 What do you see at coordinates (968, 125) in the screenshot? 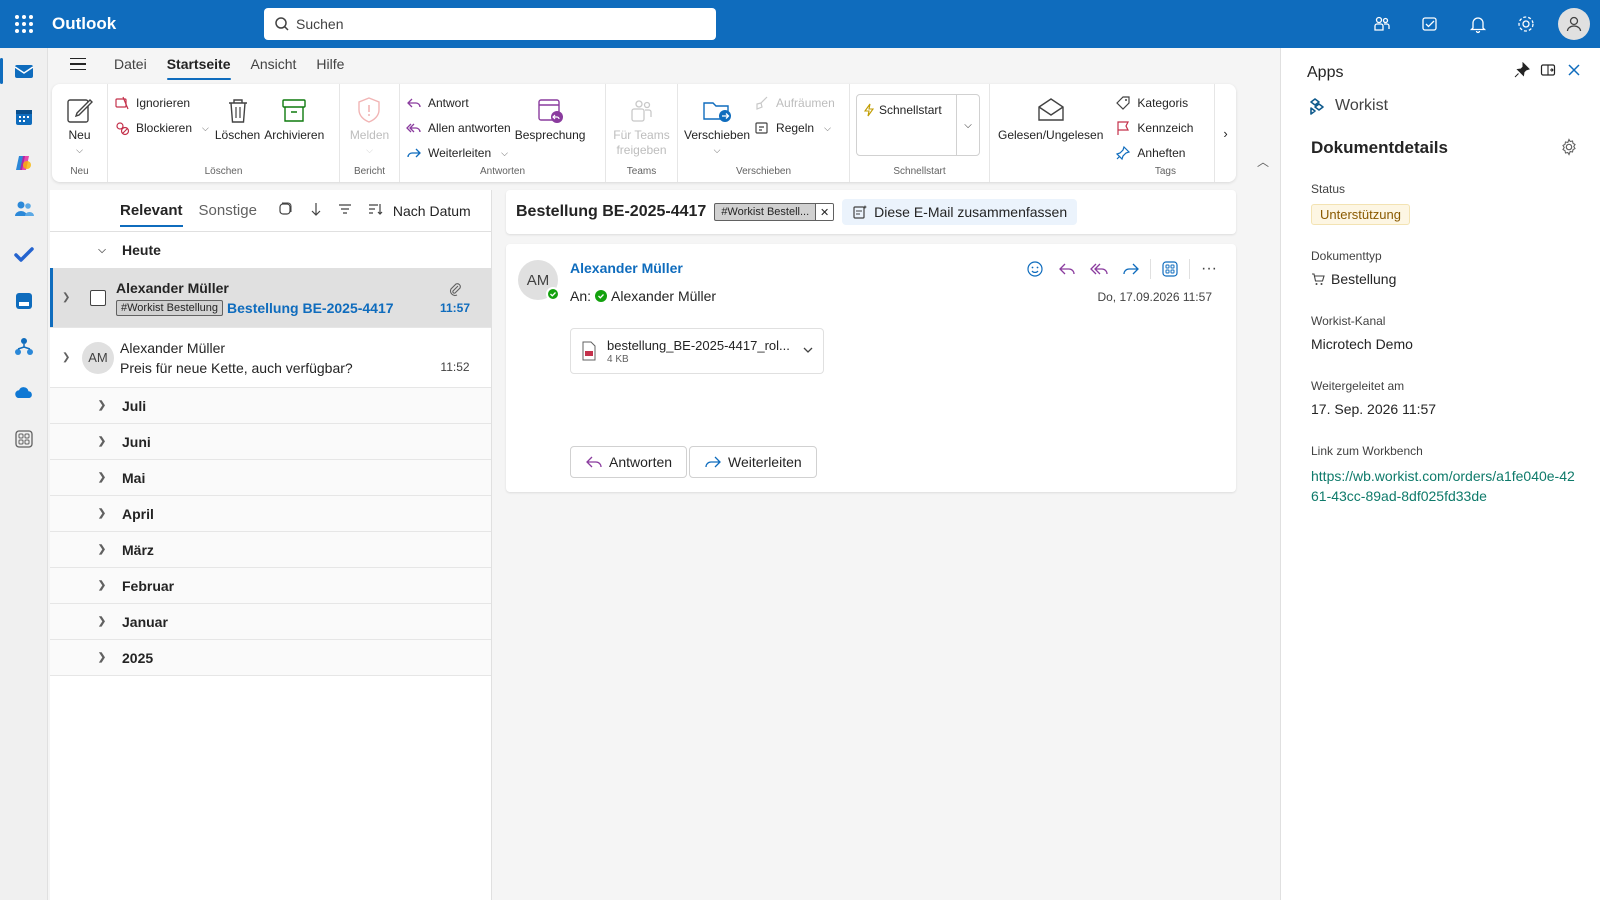
I see `quickstep-dropdown: ⌵` at bounding box center [968, 125].